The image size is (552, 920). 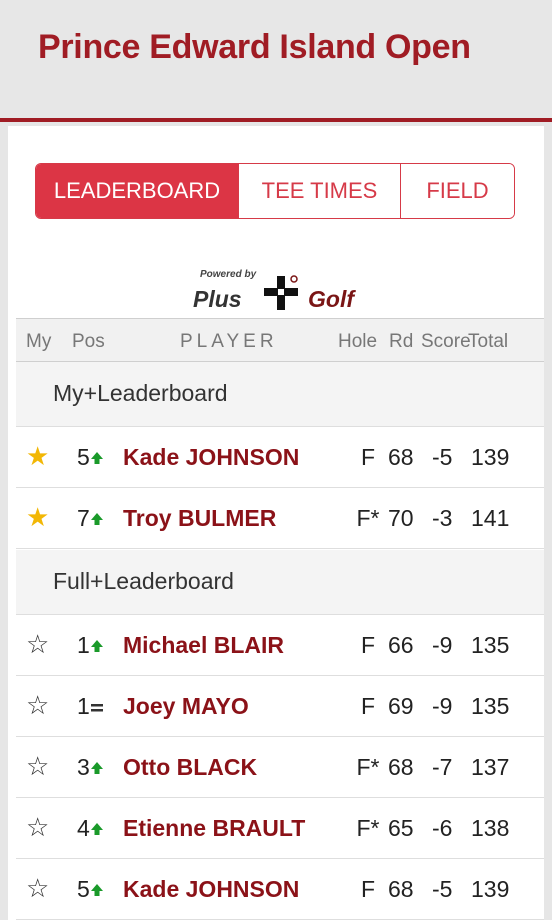 What do you see at coordinates (490, 767) in the screenshot?
I see `total-value: 137` at bounding box center [490, 767].